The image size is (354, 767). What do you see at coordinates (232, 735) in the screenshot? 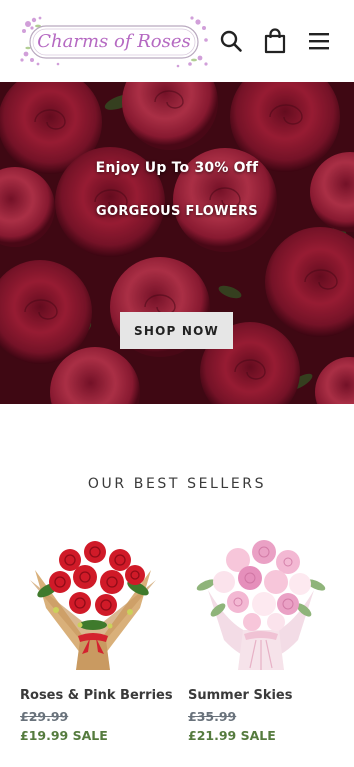
I see `product-sale-price: £21.99 SALE` at bounding box center [232, 735].